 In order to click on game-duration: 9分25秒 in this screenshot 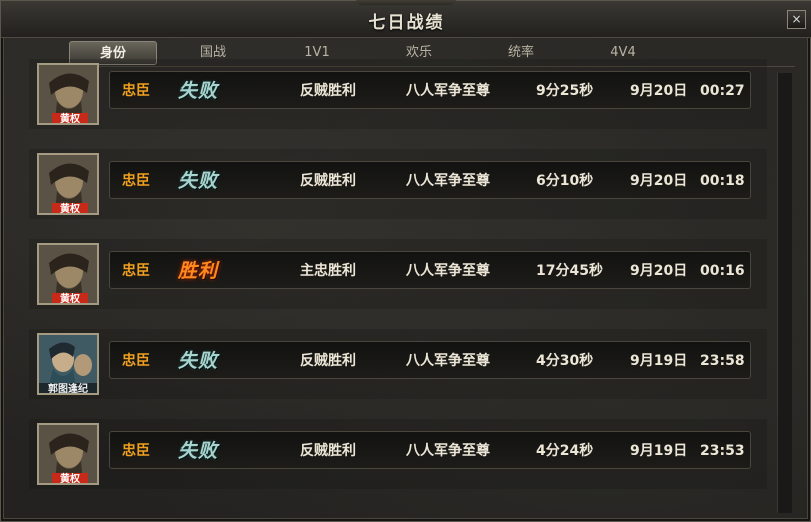, I will do `click(565, 91)`.